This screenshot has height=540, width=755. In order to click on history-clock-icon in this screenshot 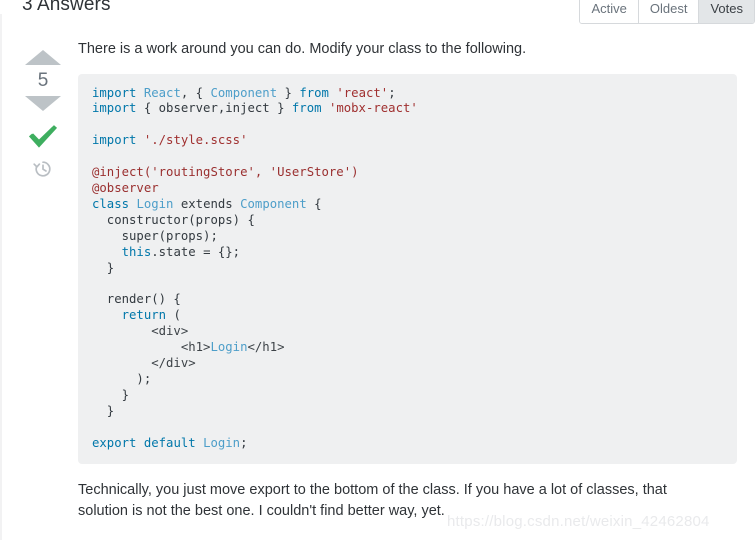, I will do `click(43, 169)`.